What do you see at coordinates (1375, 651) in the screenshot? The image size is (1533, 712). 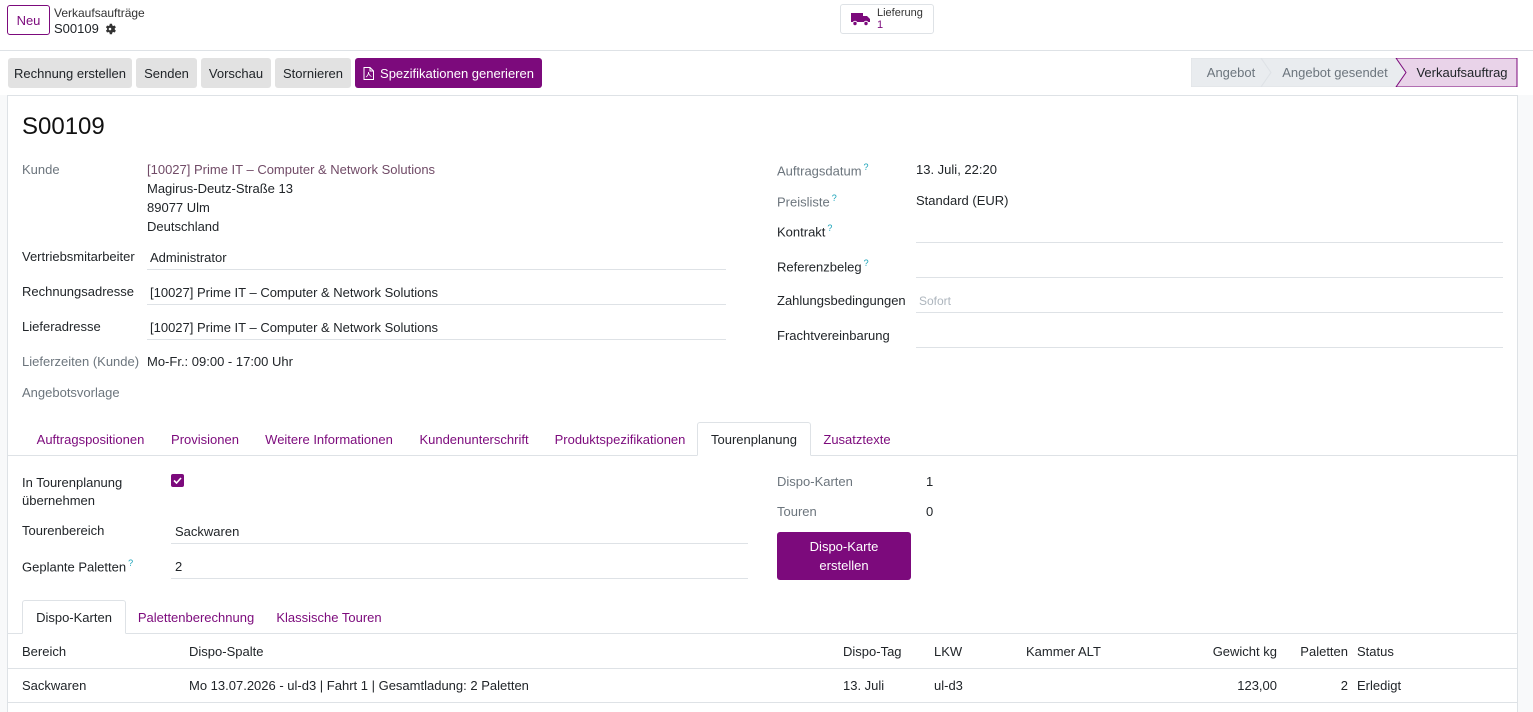 I see `column-header: Status` at bounding box center [1375, 651].